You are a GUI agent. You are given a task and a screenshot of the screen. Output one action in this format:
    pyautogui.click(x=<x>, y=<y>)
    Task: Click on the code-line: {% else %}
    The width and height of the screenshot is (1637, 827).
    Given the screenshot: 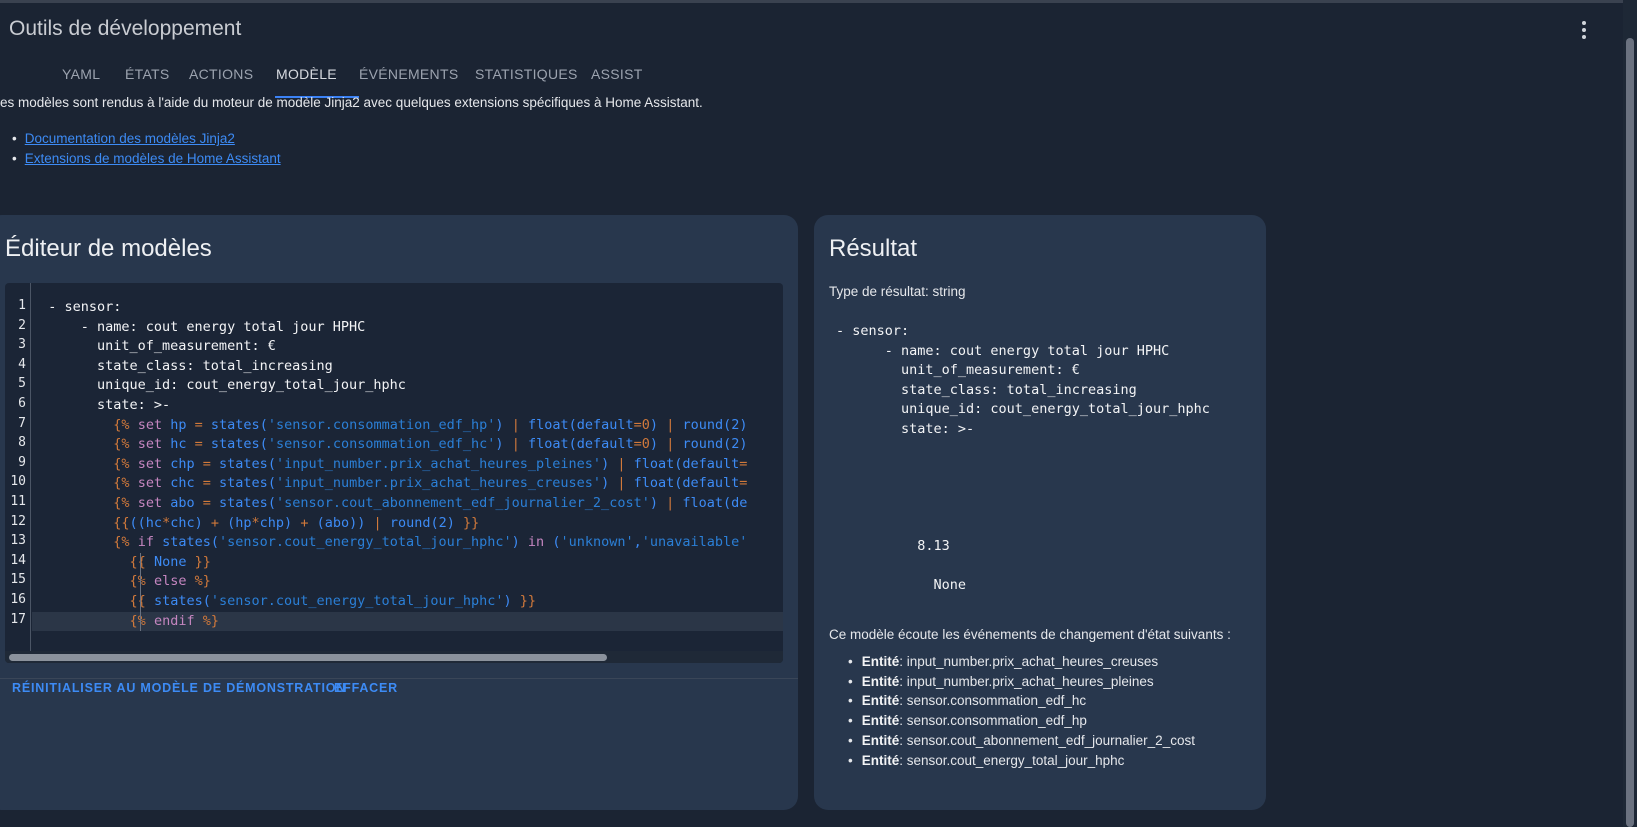 What is the action you would take?
    pyautogui.click(x=170, y=581)
    